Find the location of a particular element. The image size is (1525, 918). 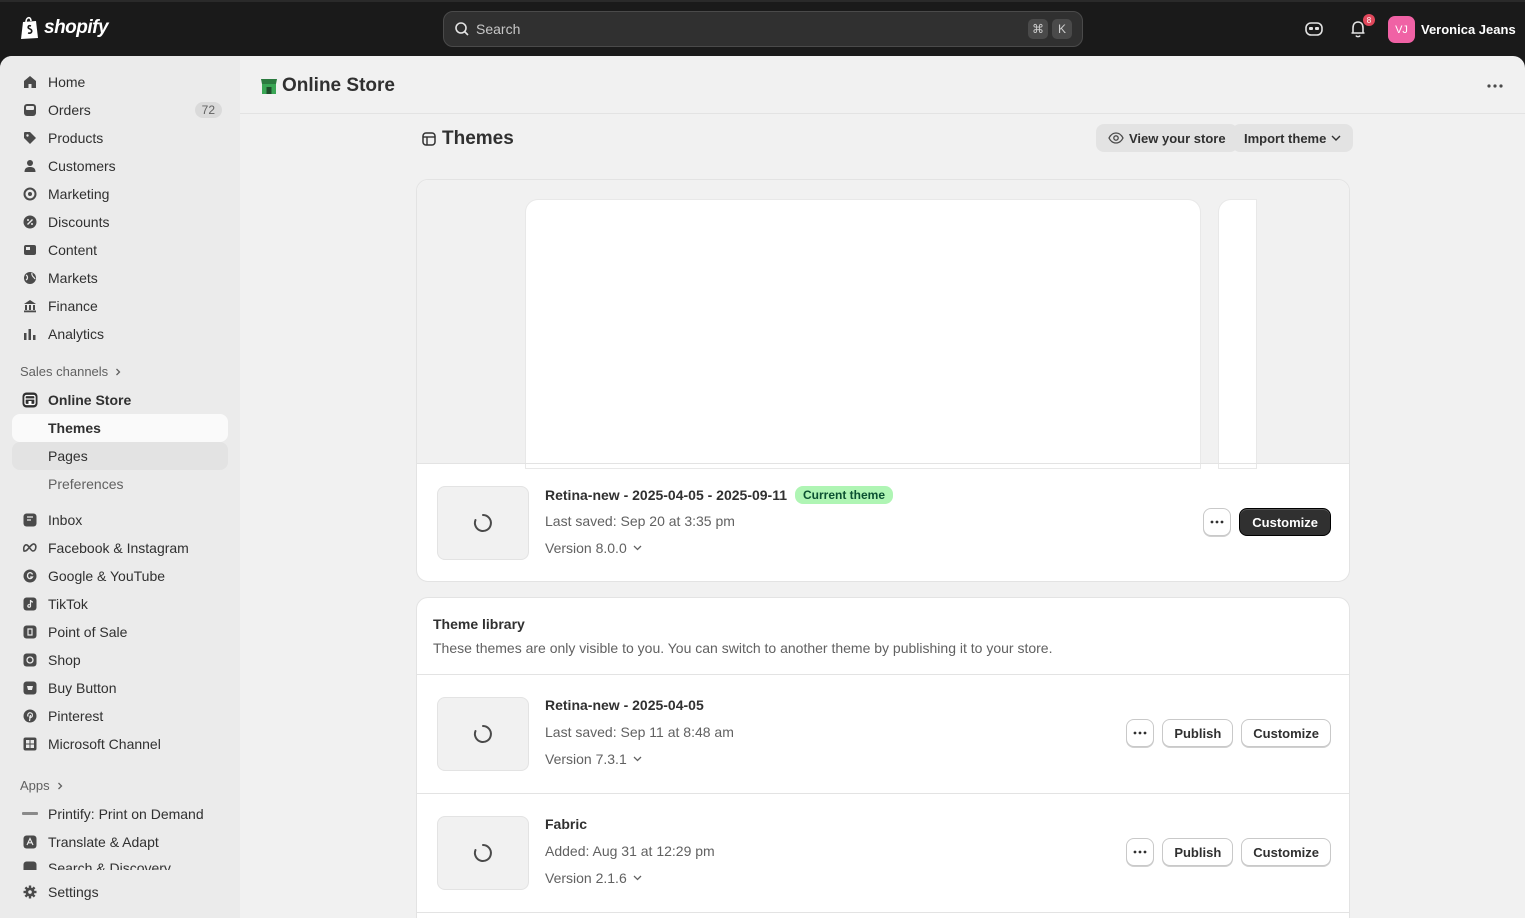

sidebar-item-google-youtube: Google & YouTube is located at coordinates (120, 576).